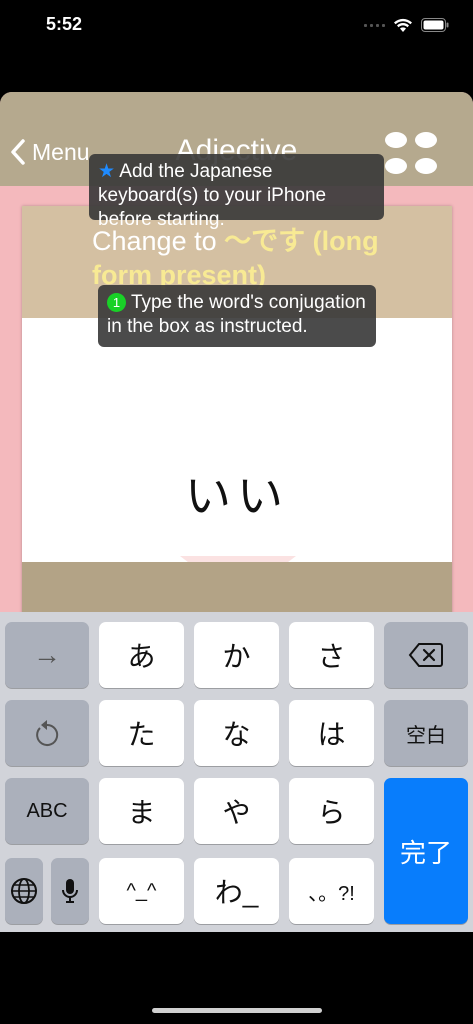  I want to click on status-time: 5:52, so click(64, 24).